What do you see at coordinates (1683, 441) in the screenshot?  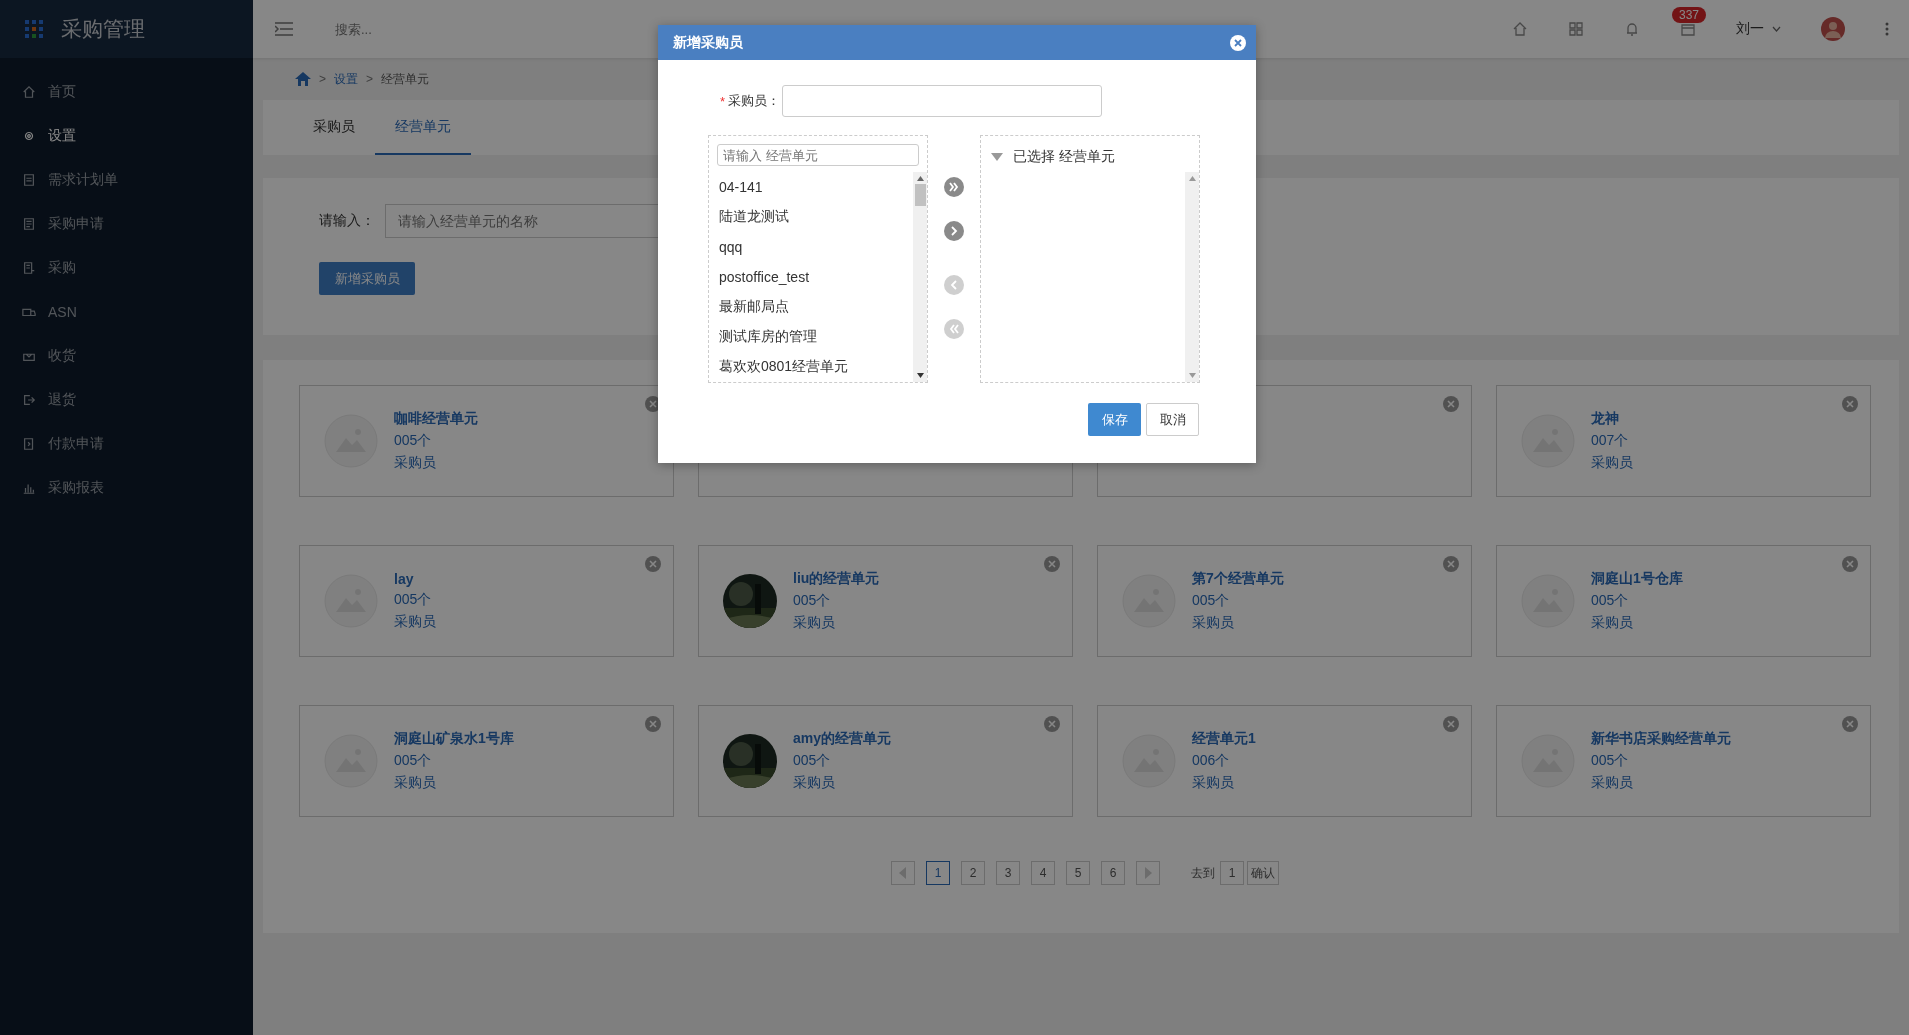 I see `unit-card: 龙神 007个 采购员` at bounding box center [1683, 441].